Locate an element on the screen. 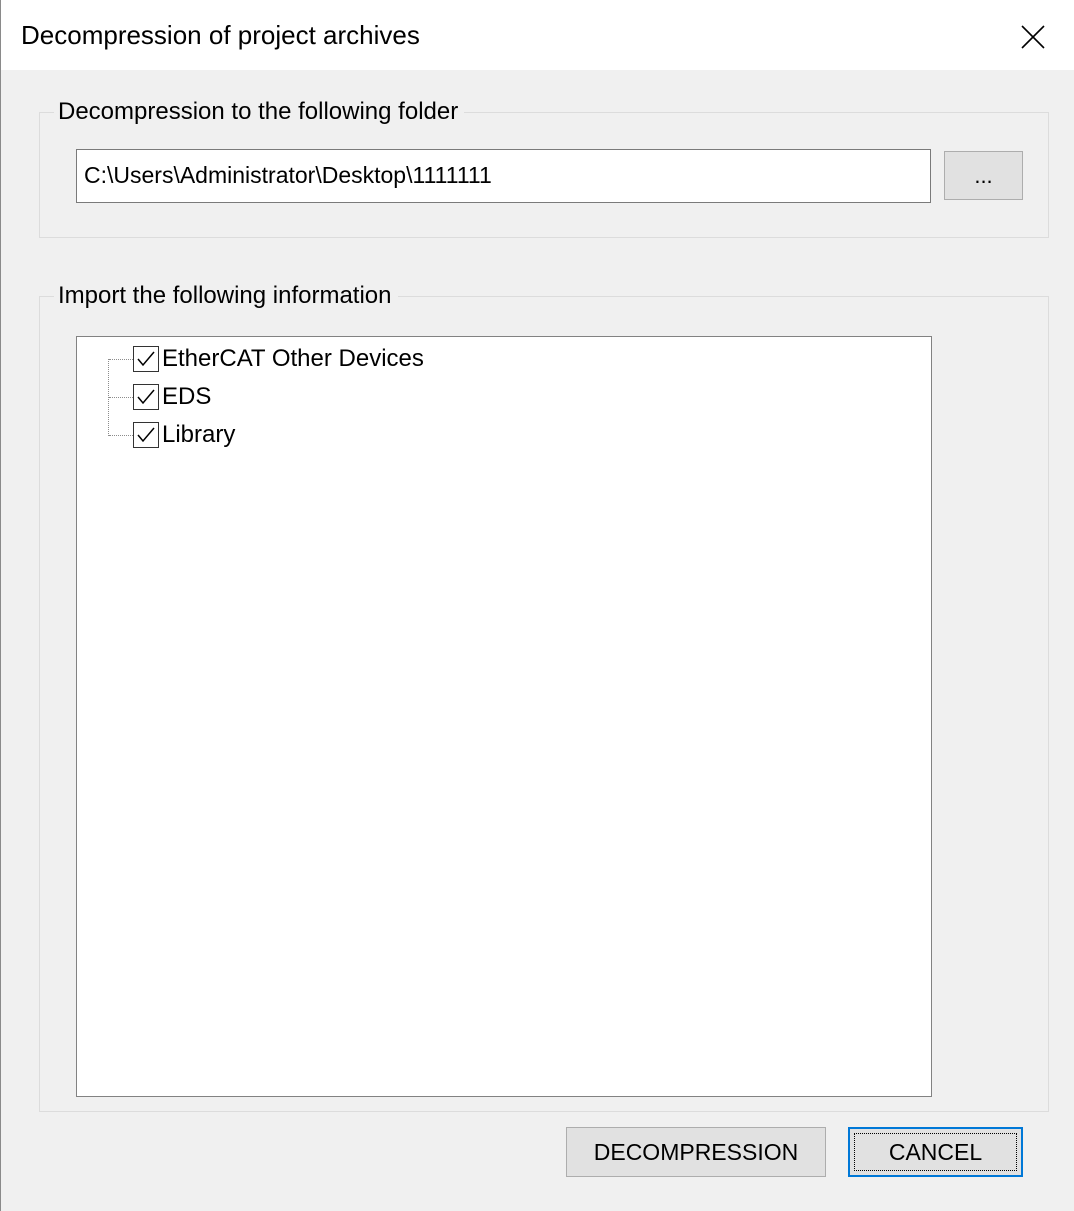  cancel-button-label: CANCEL is located at coordinates (935, 1152).